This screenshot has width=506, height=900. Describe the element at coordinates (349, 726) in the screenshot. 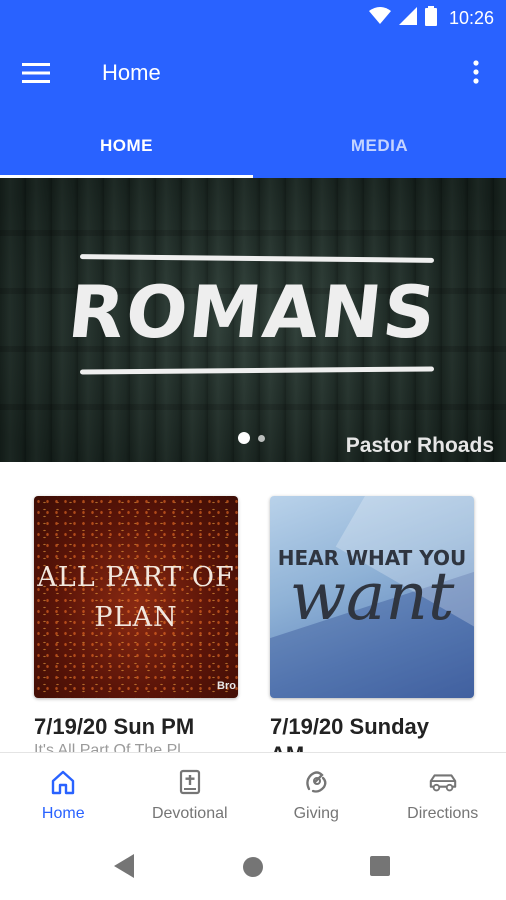

I see `card-date: 7/19/20 Sunday` at that location.